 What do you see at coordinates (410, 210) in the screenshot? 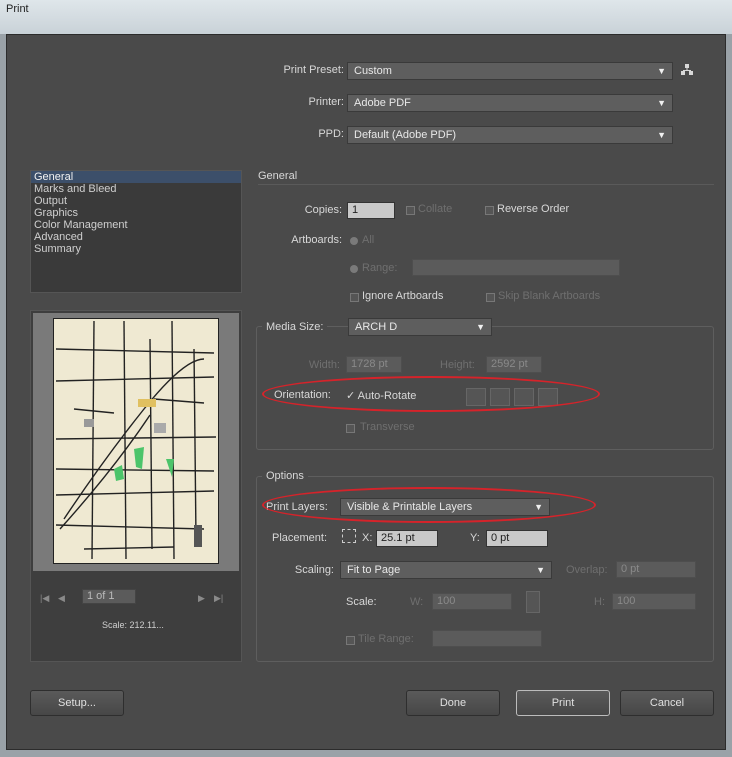
I see `collate-checkbox` at bounding box center [410, 210].